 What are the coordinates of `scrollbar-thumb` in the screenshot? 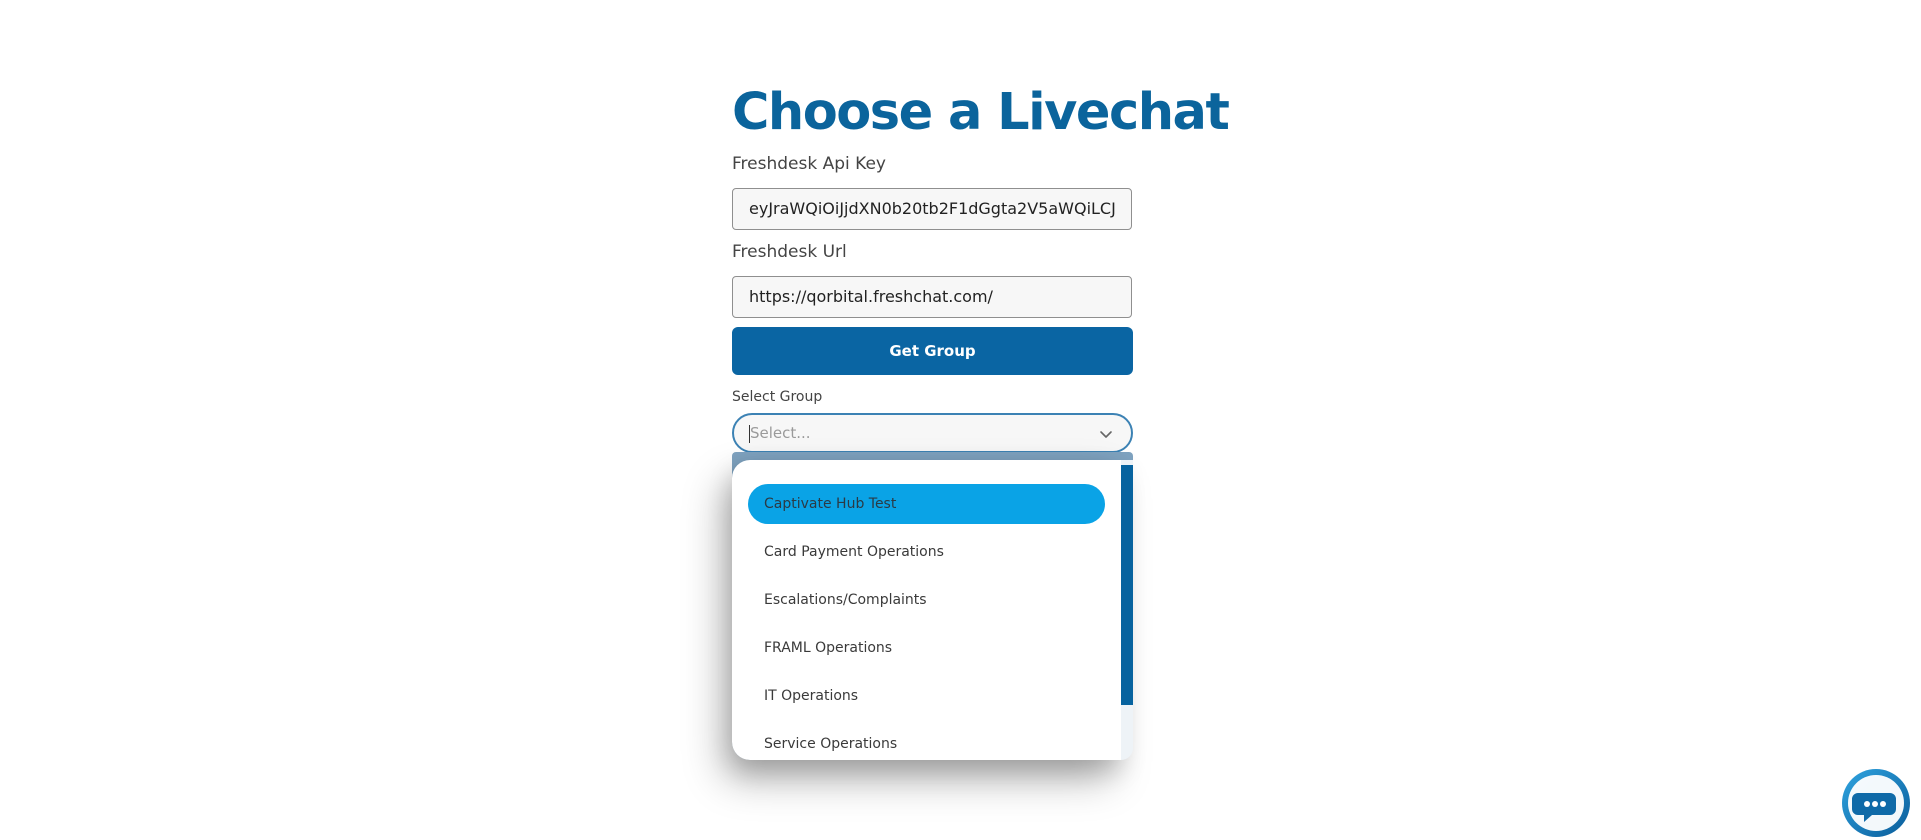 It's located at (1127, 585).